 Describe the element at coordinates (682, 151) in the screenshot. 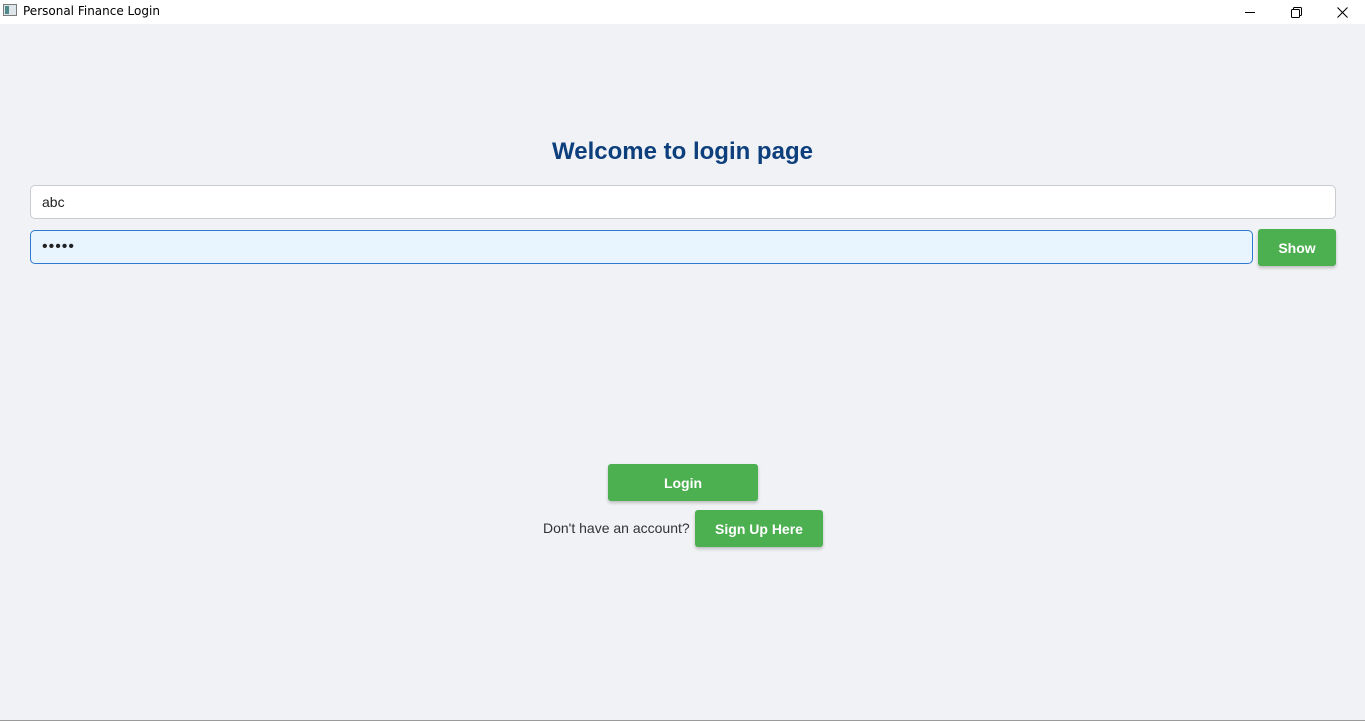

I see `page-title: Welcome to login page` at that location.